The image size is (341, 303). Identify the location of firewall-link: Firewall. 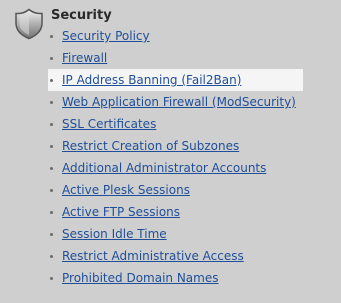
(84, 58).